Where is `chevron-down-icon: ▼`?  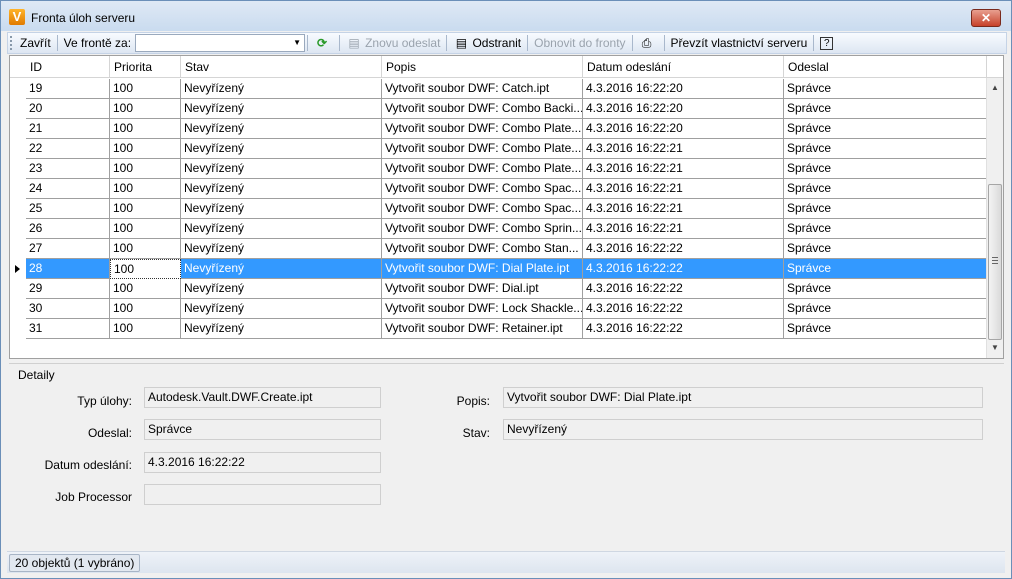 chevron-down-icon: ▼ is located at coordinates (297, 43).